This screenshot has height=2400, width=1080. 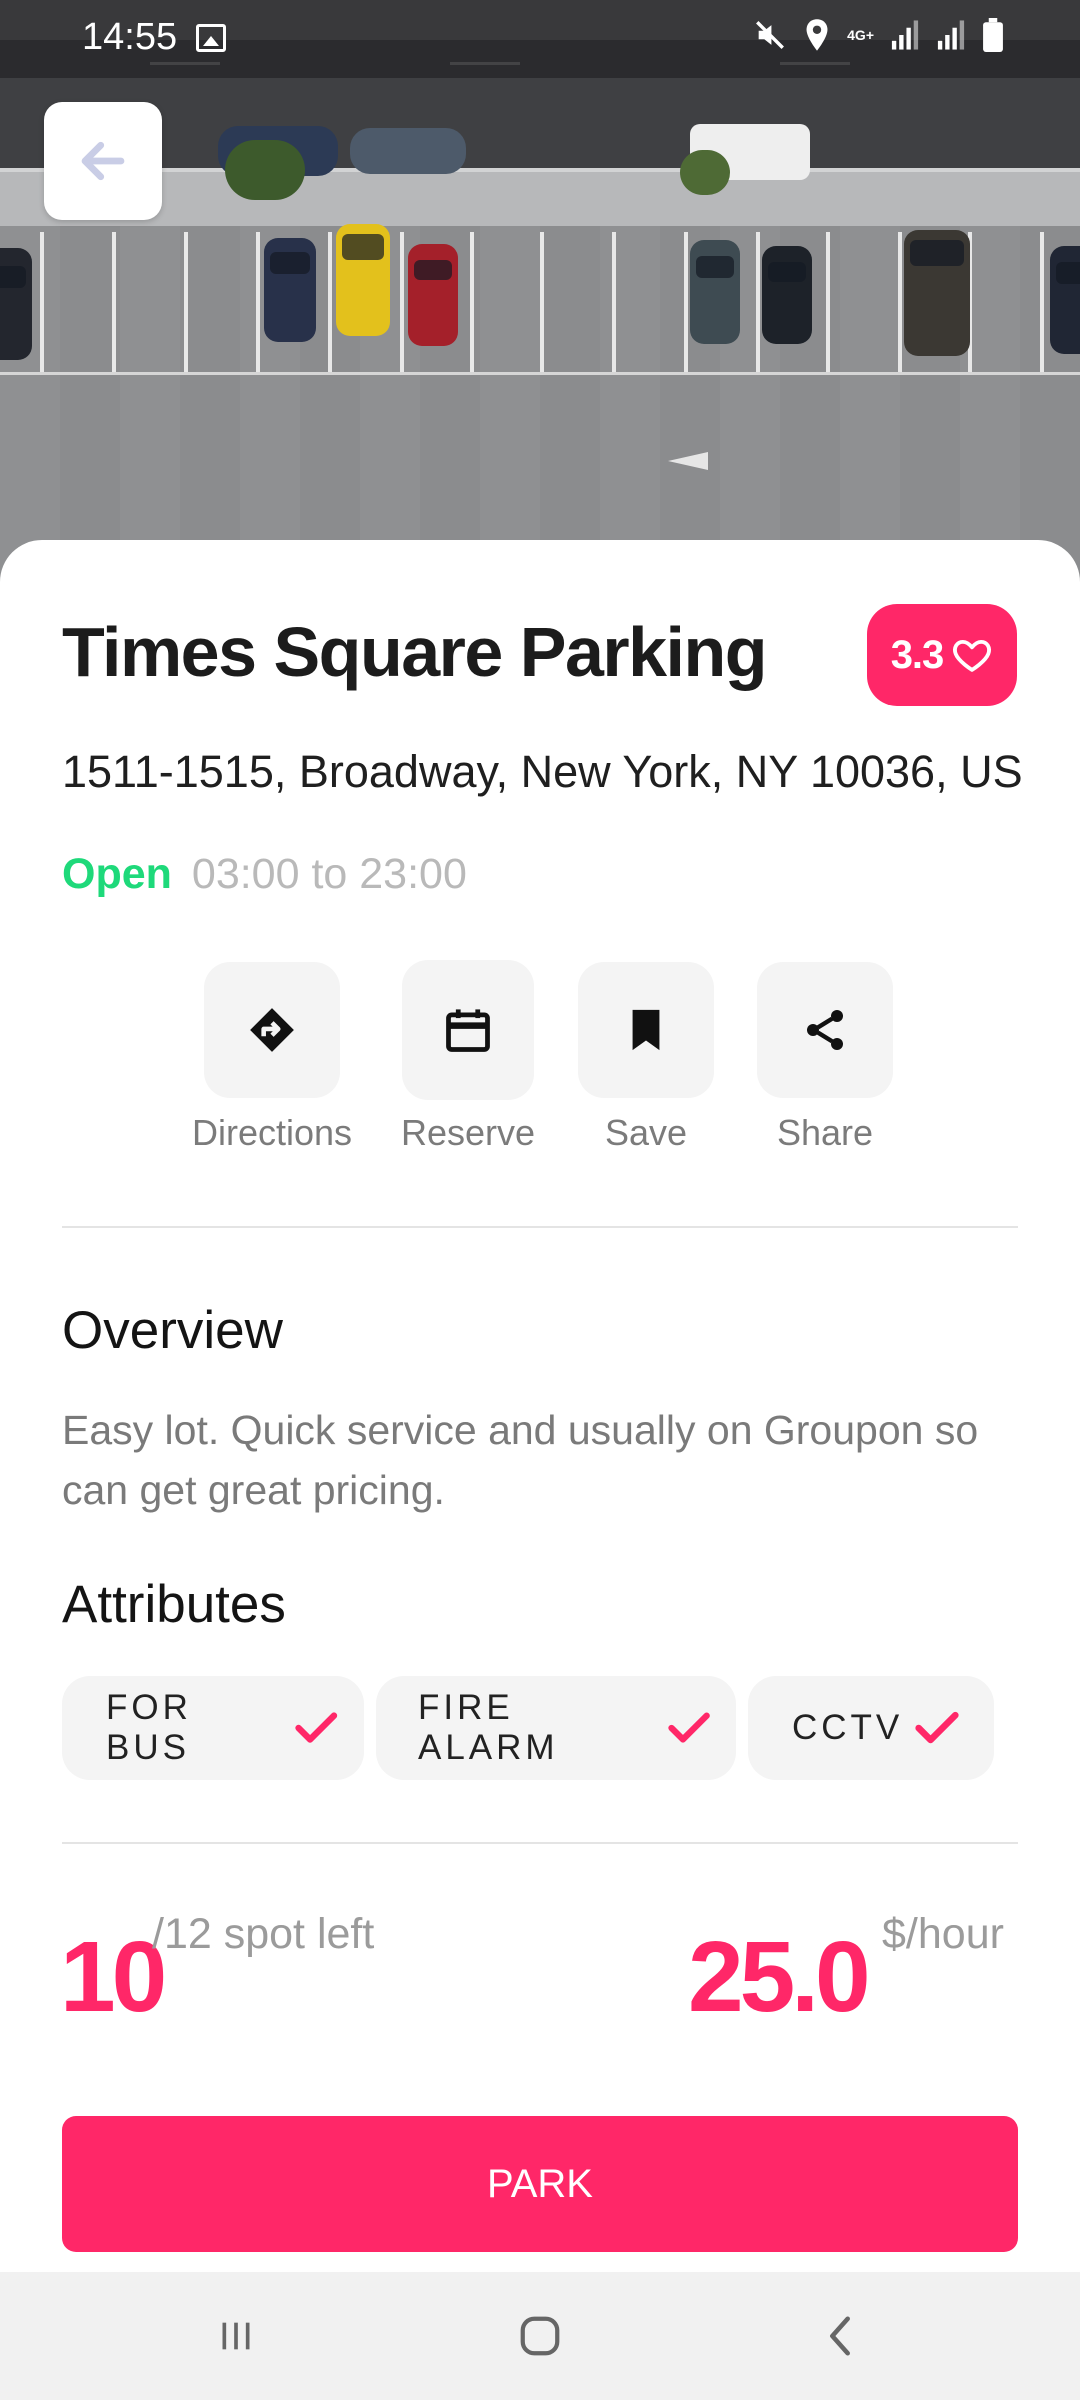 I want to click on lot-title: Times Square Parking, so click(x=415, y=652).